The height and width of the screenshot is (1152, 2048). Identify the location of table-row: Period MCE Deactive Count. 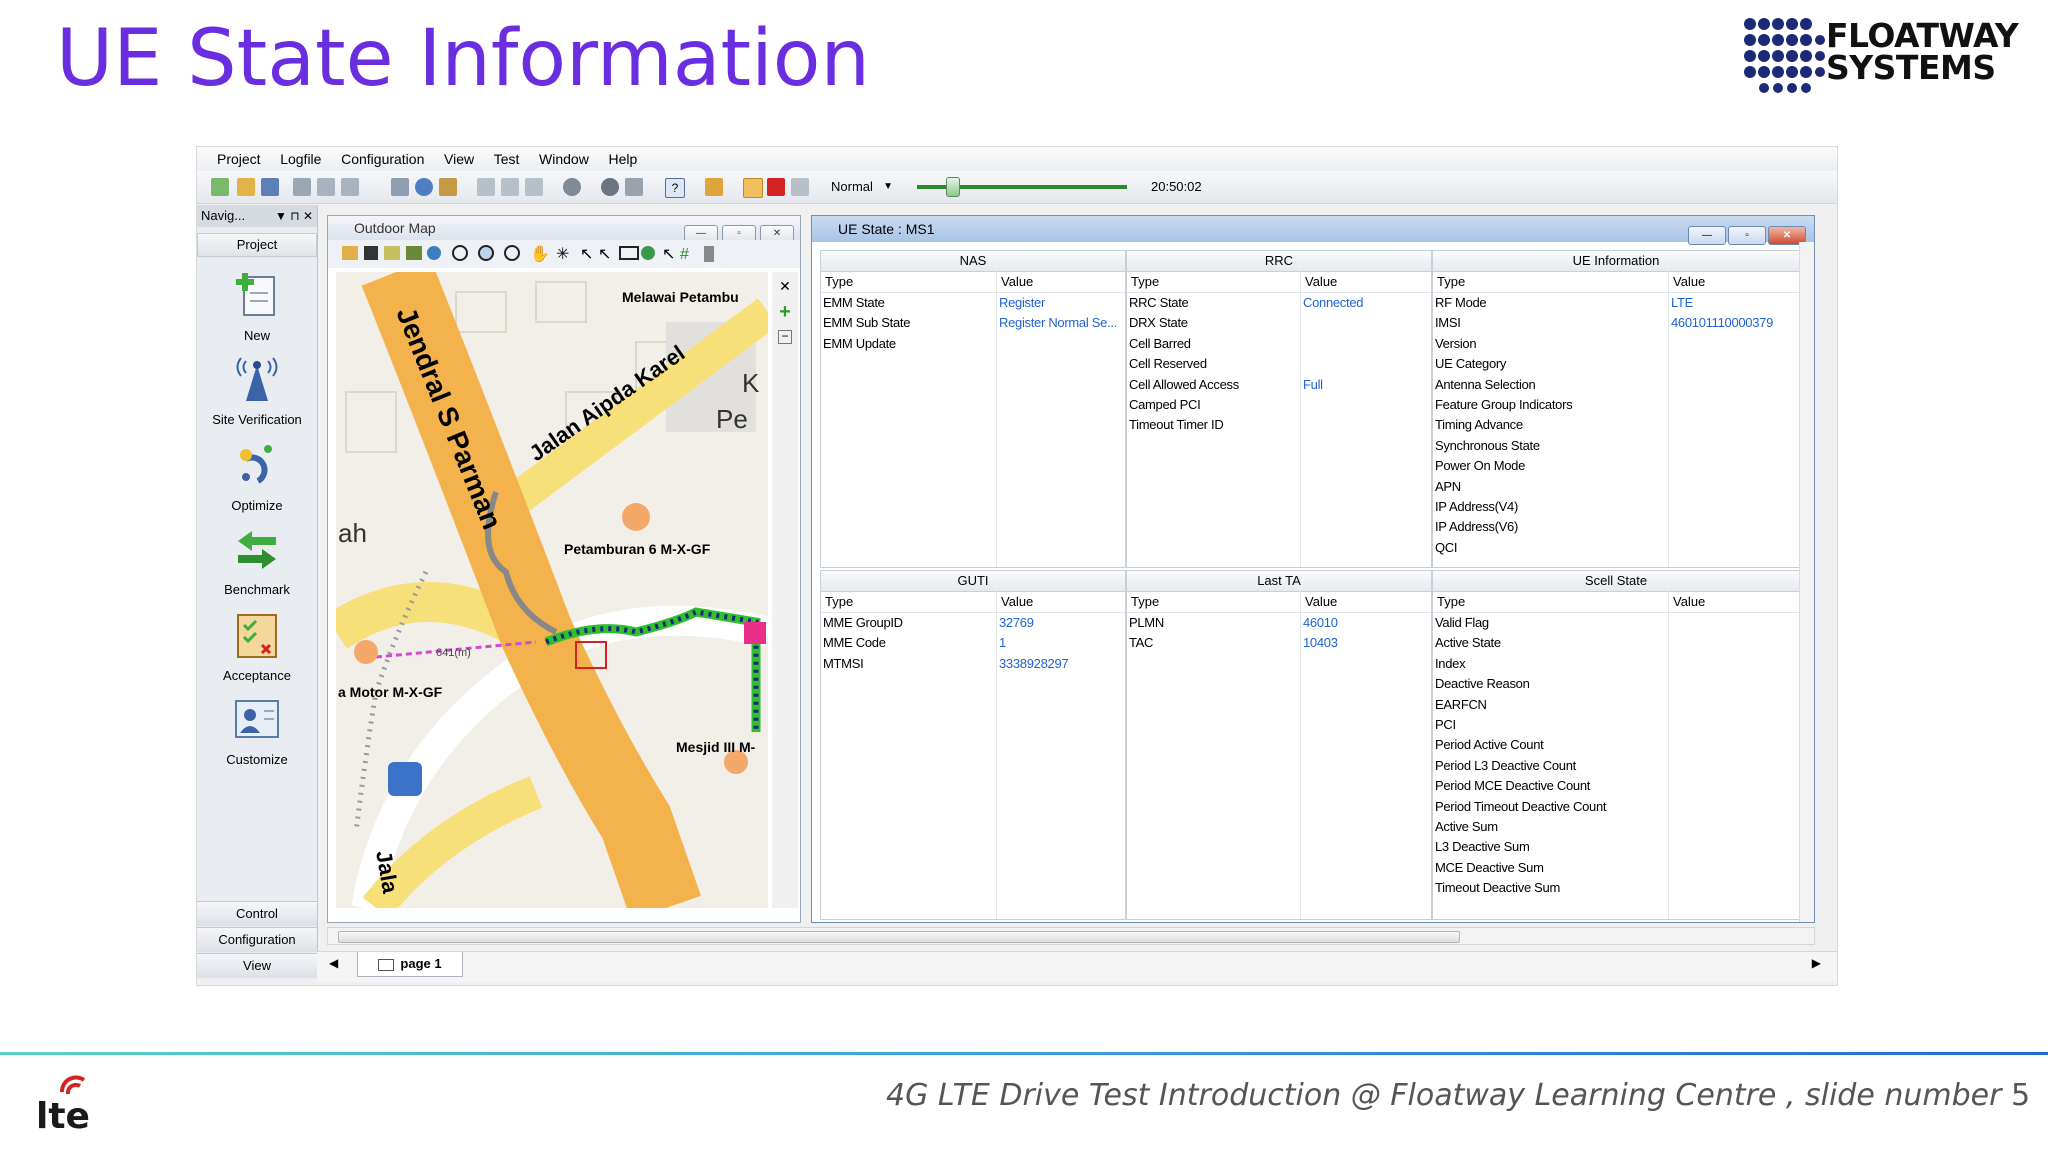
(1616, 786).